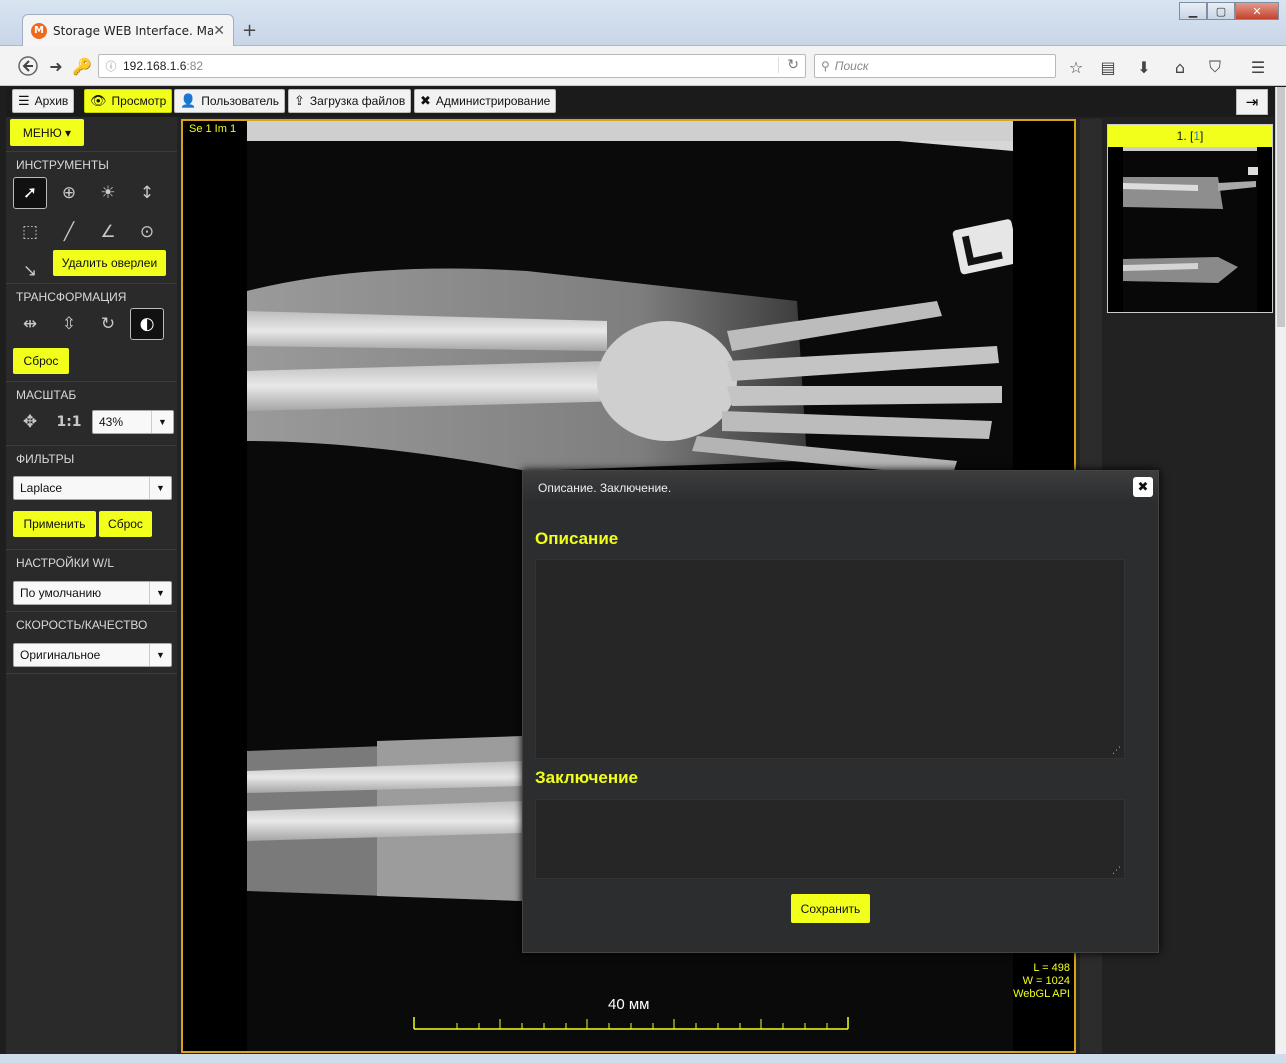  What do you see at coordinates (629, 1004) in the screenshot?
I see `scale-label: 40 мм` at bounding box center [629, 1004].